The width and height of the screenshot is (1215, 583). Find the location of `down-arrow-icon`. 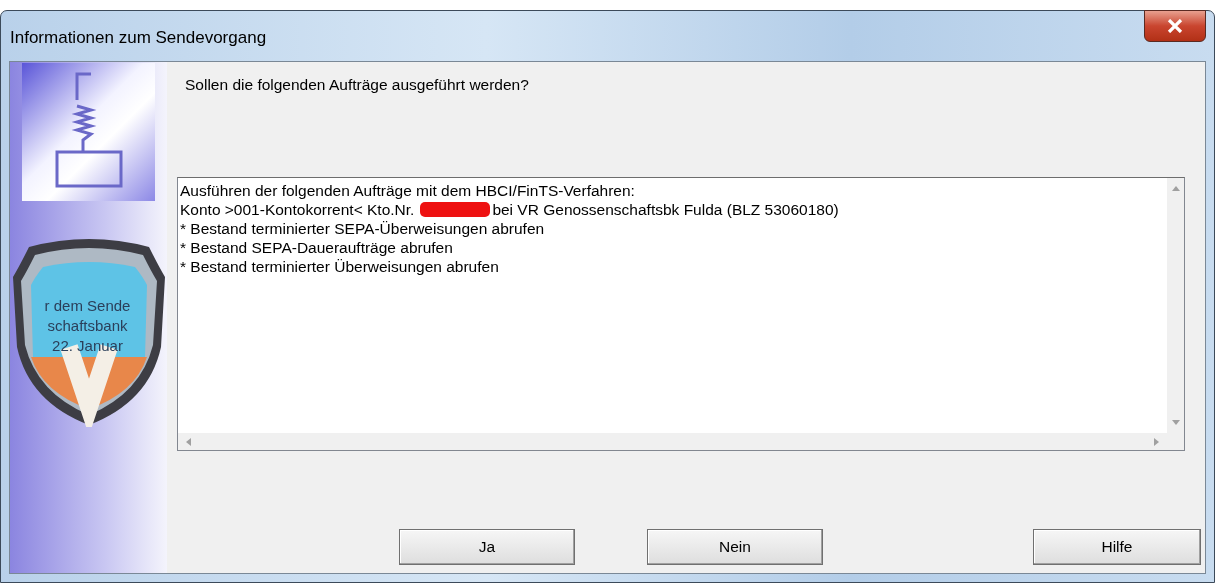

down-arrow-icon is located at coordinates (1175, 422).